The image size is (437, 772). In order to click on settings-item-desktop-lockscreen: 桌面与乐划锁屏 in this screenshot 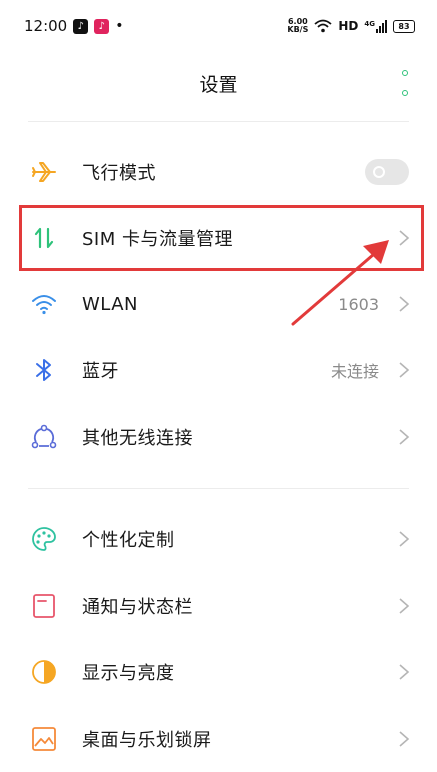, I will do `click(218, 739)`.